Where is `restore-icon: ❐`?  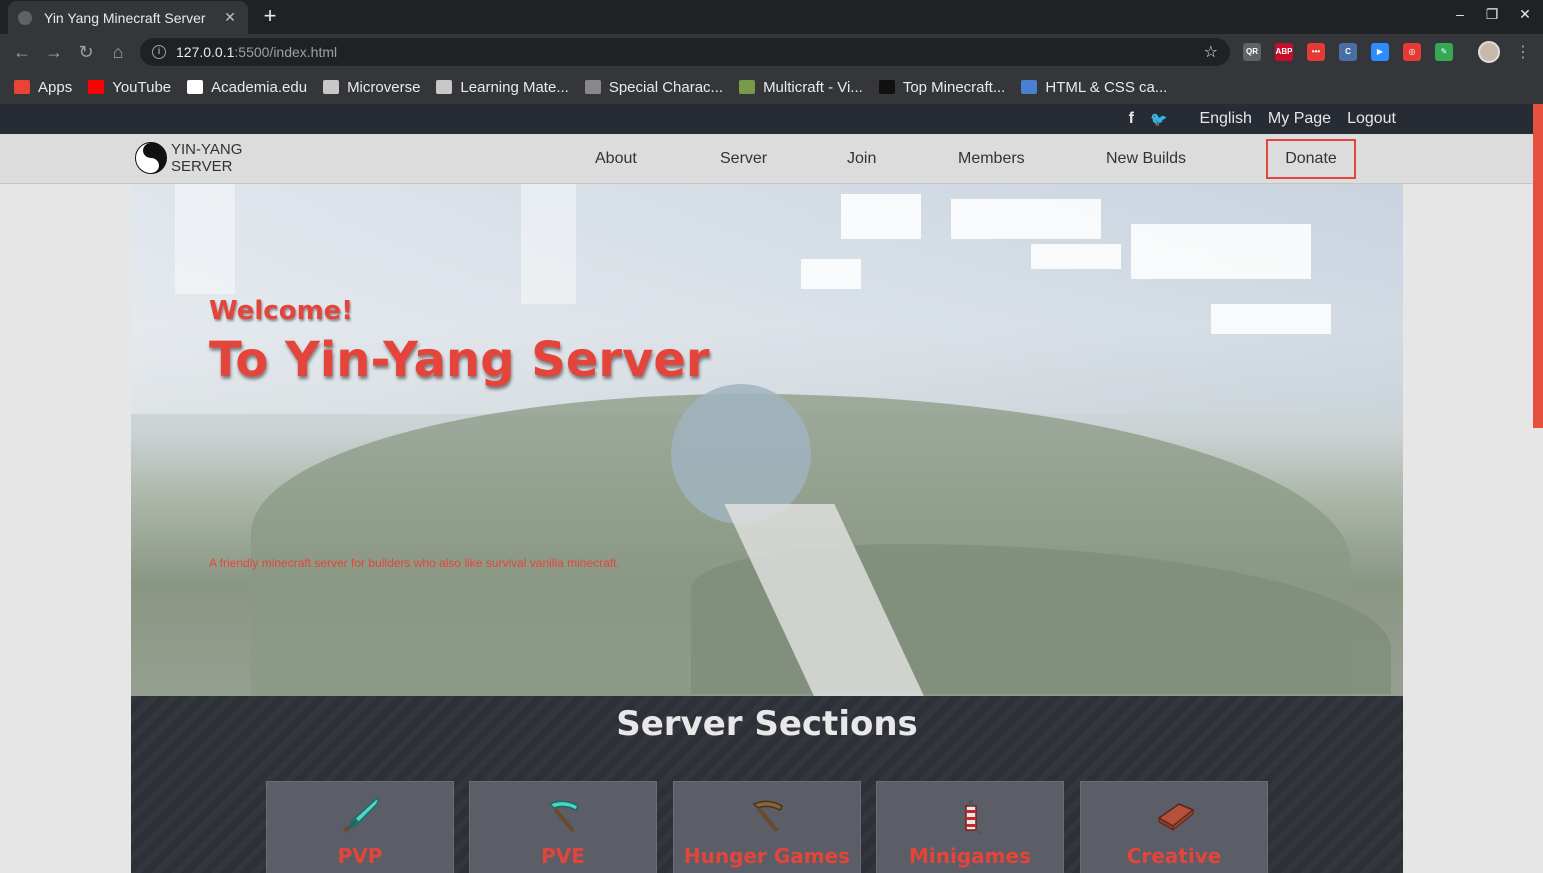
restore-icon: ❐ is located at coordinates (1492, 14).